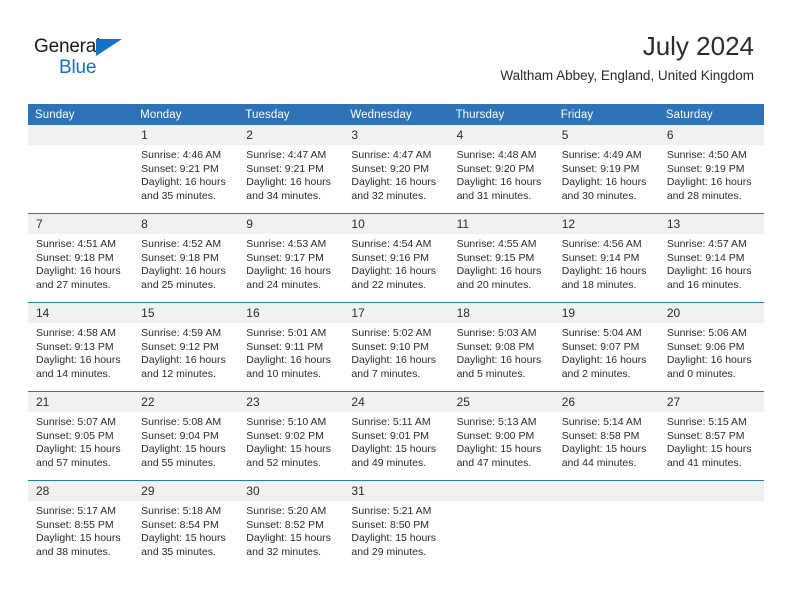 The width and height of the screenshot is (792, 612). Describe the element at coordinates (391, 511) in the screenshot. I see `sunrise-text: Sunrise: 5:21 AM` at that location.